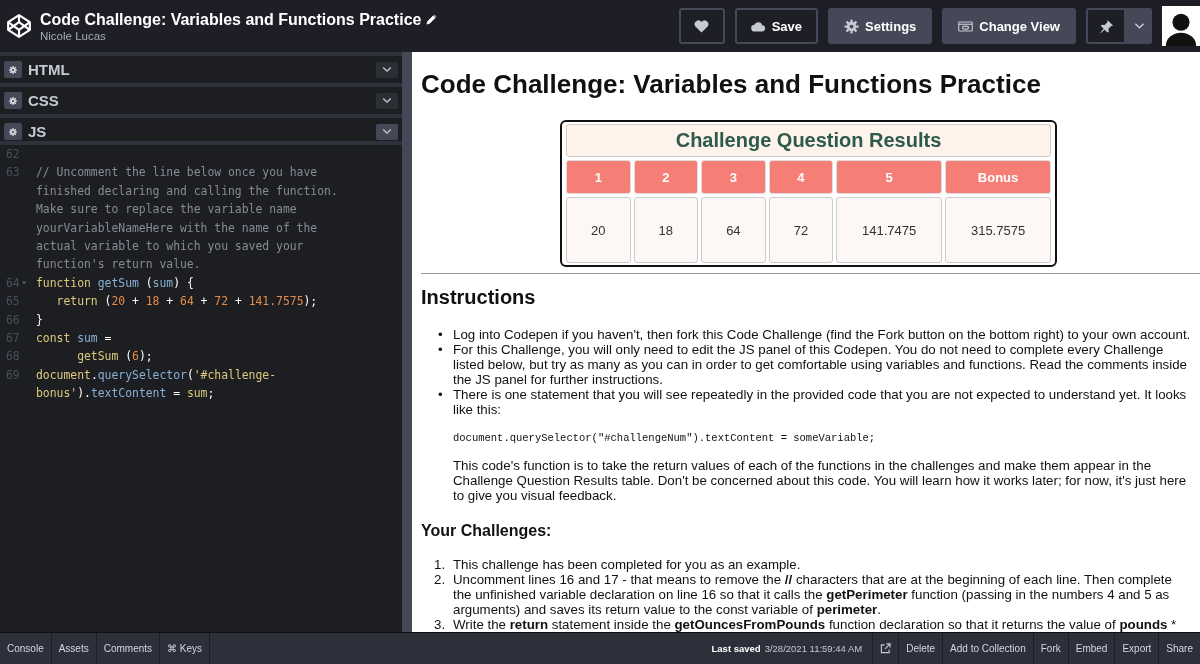 The image size is (1200, 664). I want to click on external-link-icon, so click(886, 648).